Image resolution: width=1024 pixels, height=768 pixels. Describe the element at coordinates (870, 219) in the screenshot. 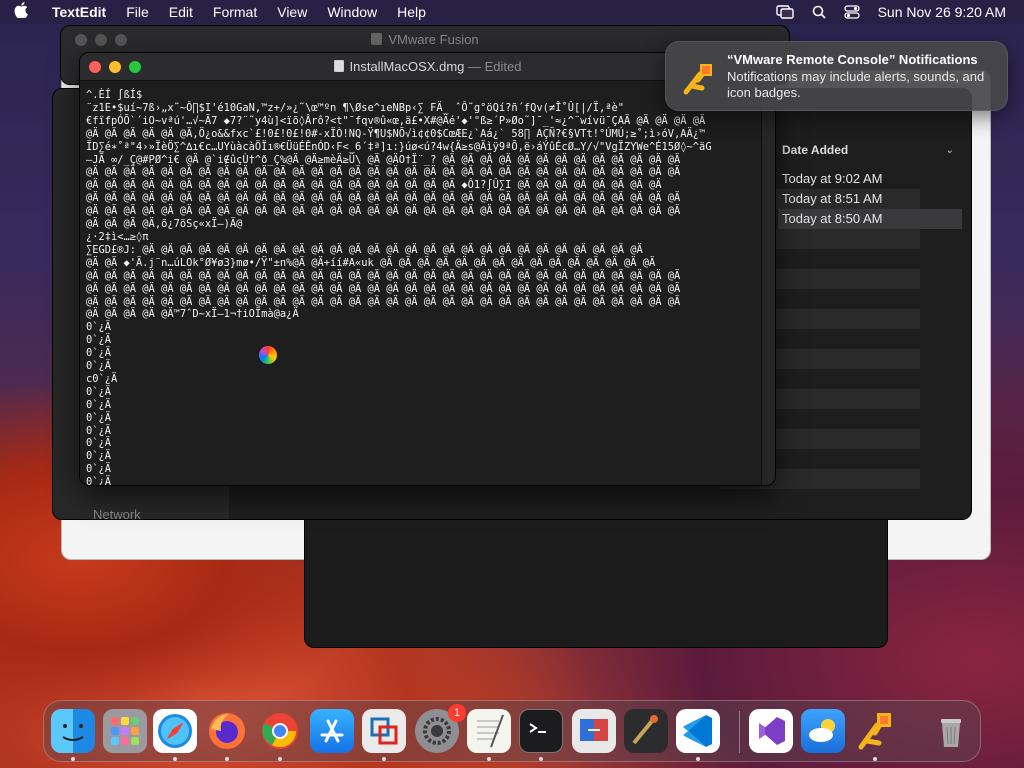

I see `table-row-selected: Today at 8:50 AM` at that location.